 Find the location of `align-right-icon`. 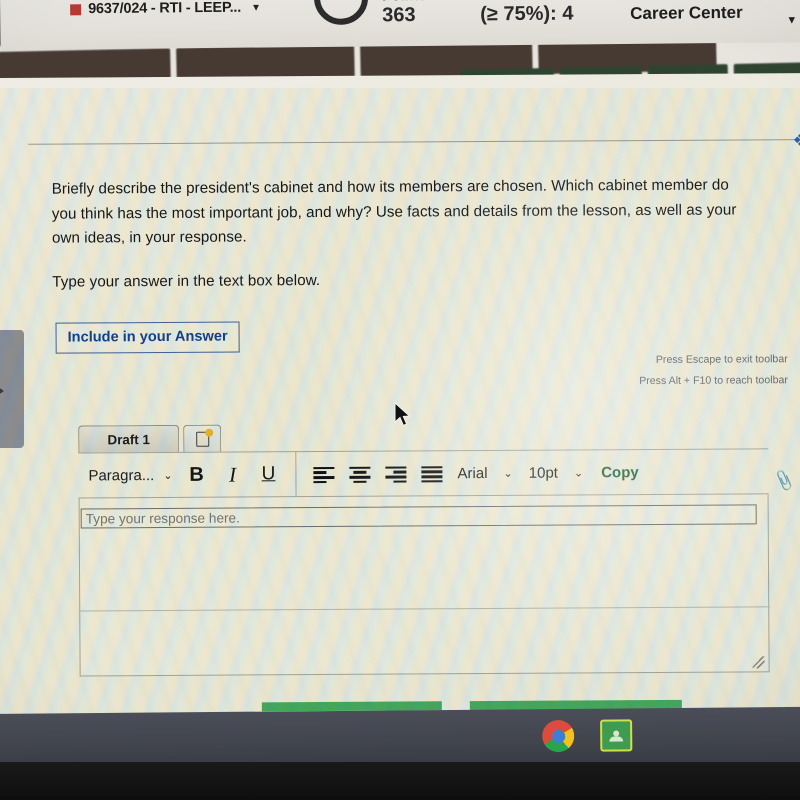

align-right-icon is located at coordinates (395, 475).